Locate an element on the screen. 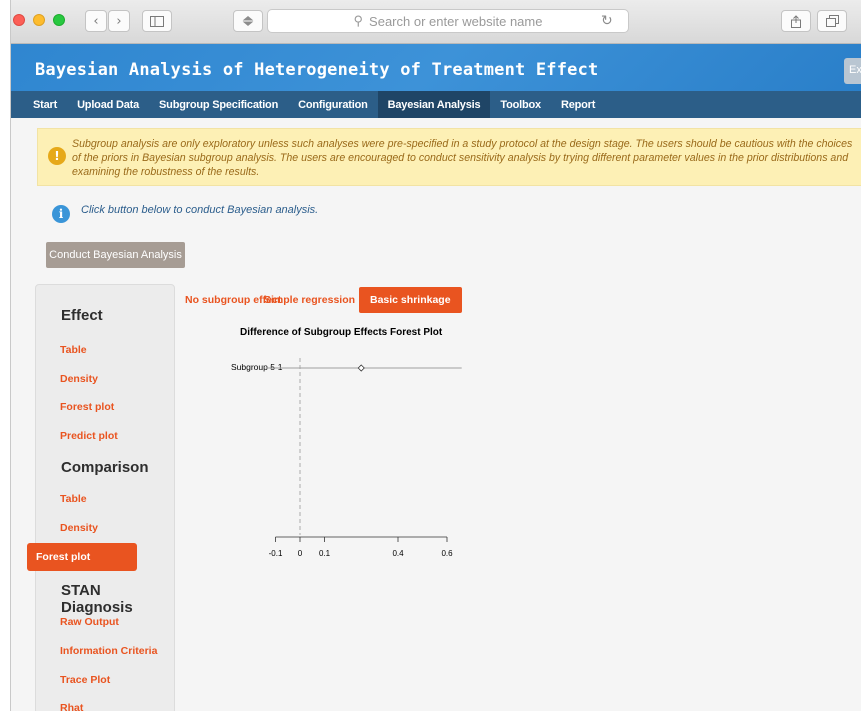 Image resolution: width=861 pixels, height=711 pixels. tabs-icon is located at coordinates (832, 21).